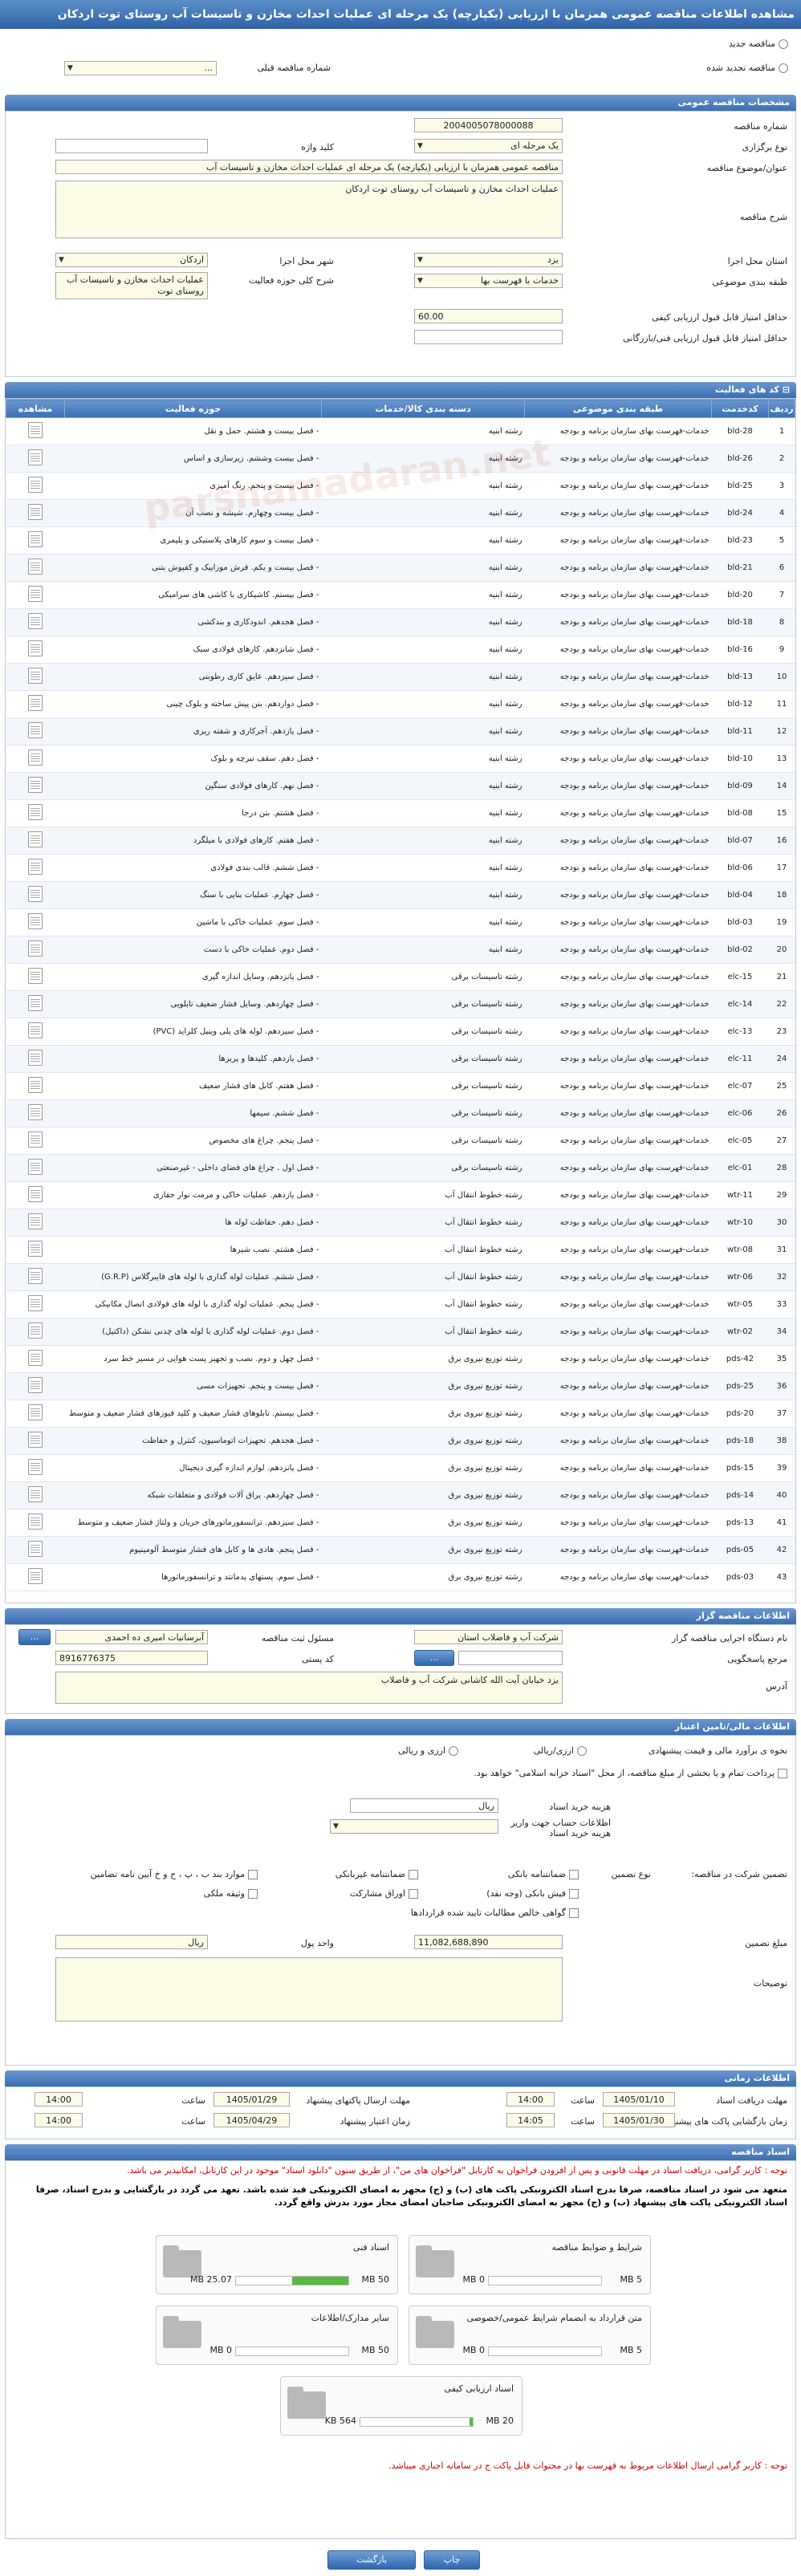  What do you see at coordinates (488, 1942) in the screenshot?
I see `guarantee-amount-field: 11,082,688,890` at bounding box center [488, 1942].